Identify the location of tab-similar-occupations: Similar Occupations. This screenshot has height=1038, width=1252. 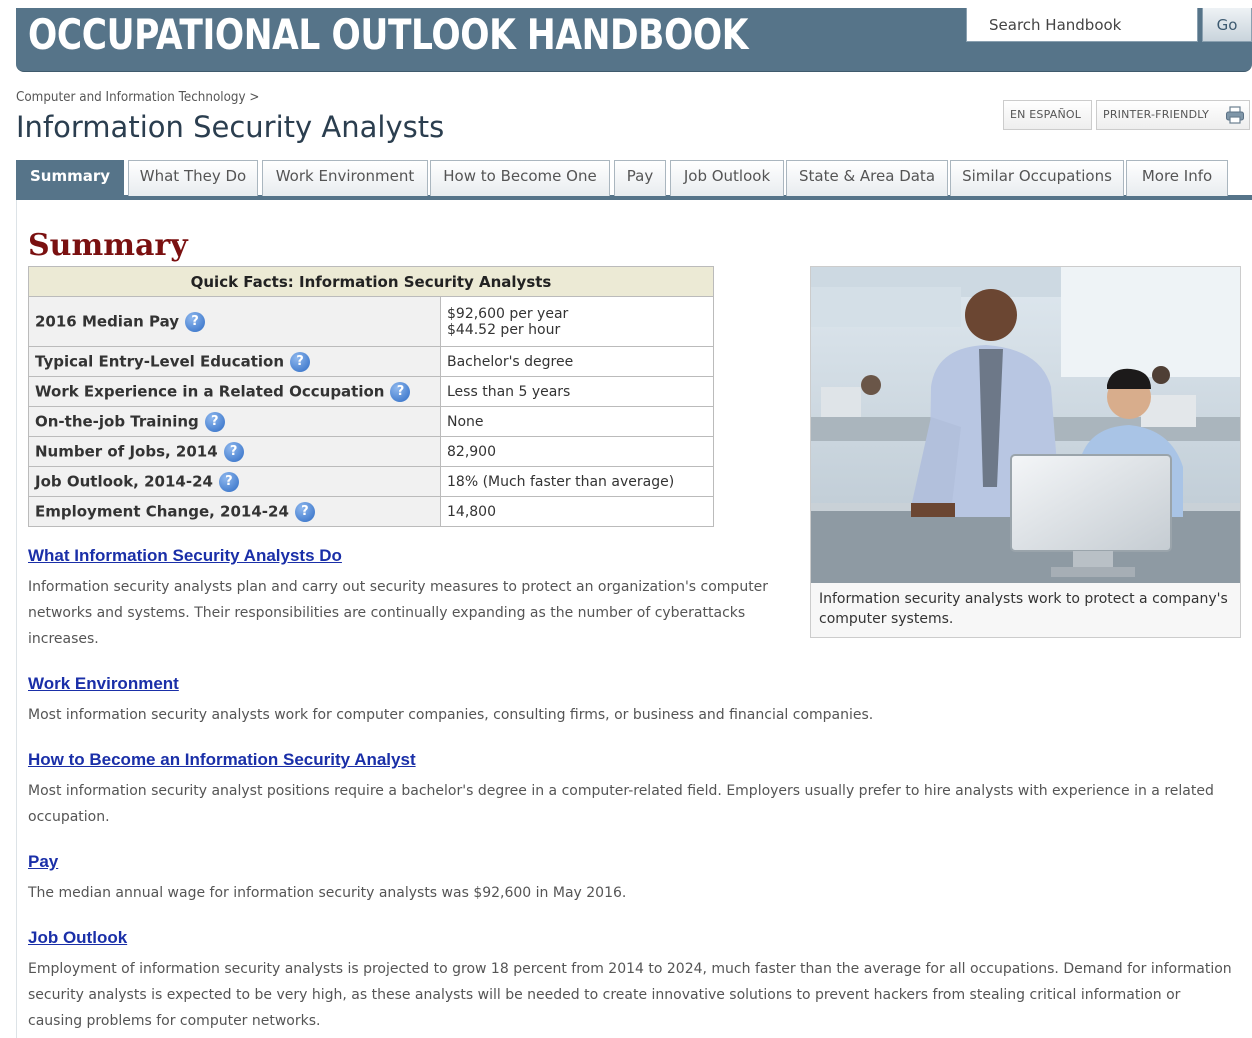
(1037, 178).